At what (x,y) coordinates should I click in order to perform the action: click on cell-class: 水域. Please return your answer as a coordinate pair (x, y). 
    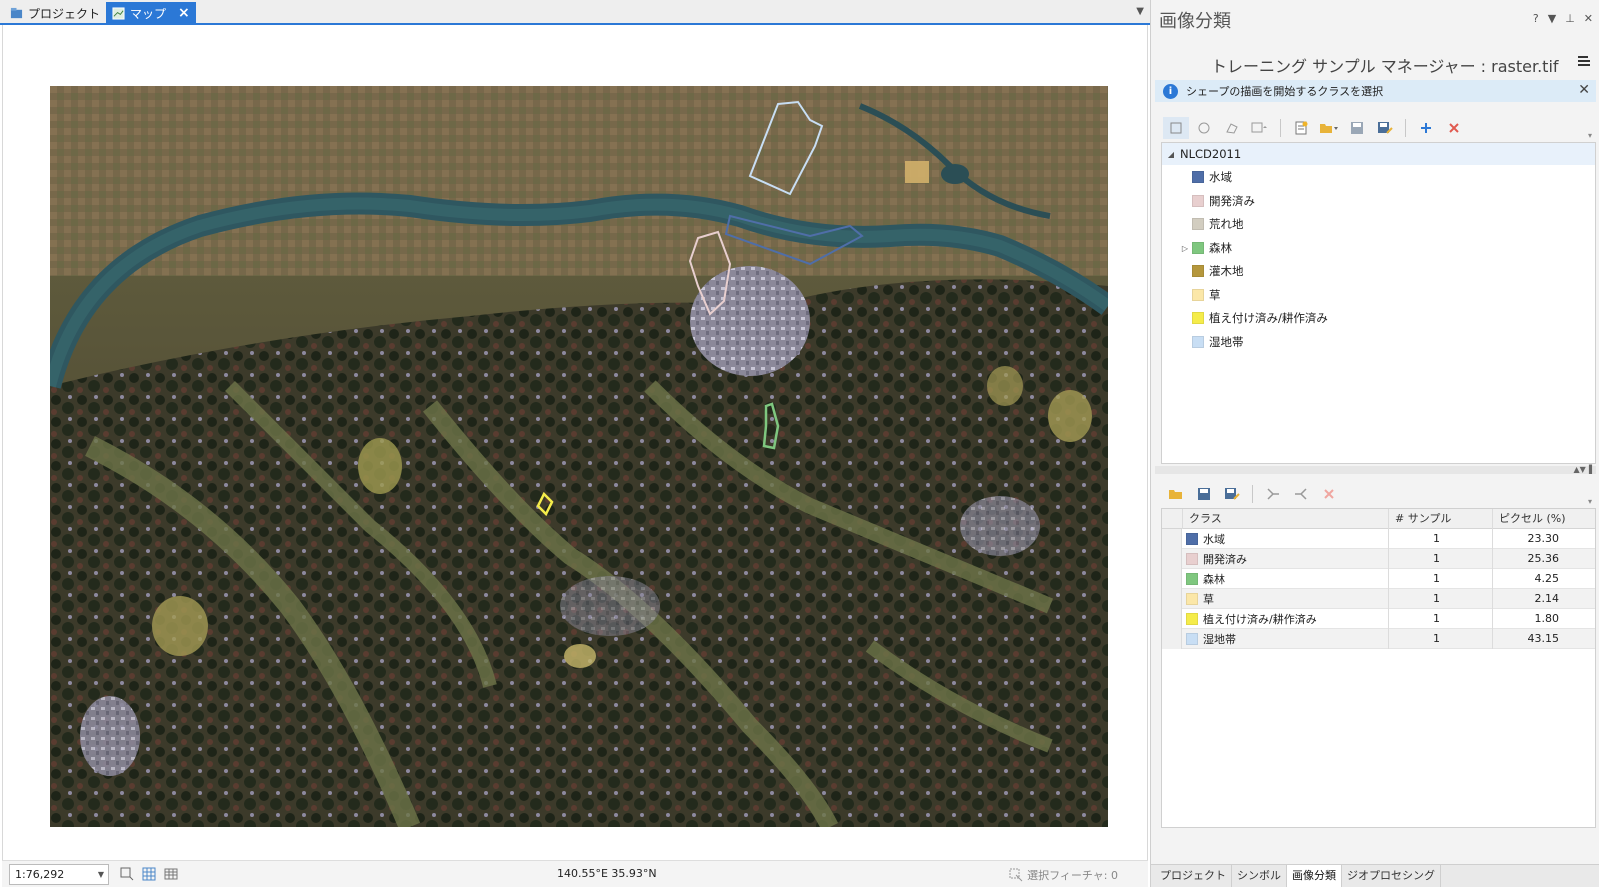
    Looking at the image, I should click on (1285, 539).